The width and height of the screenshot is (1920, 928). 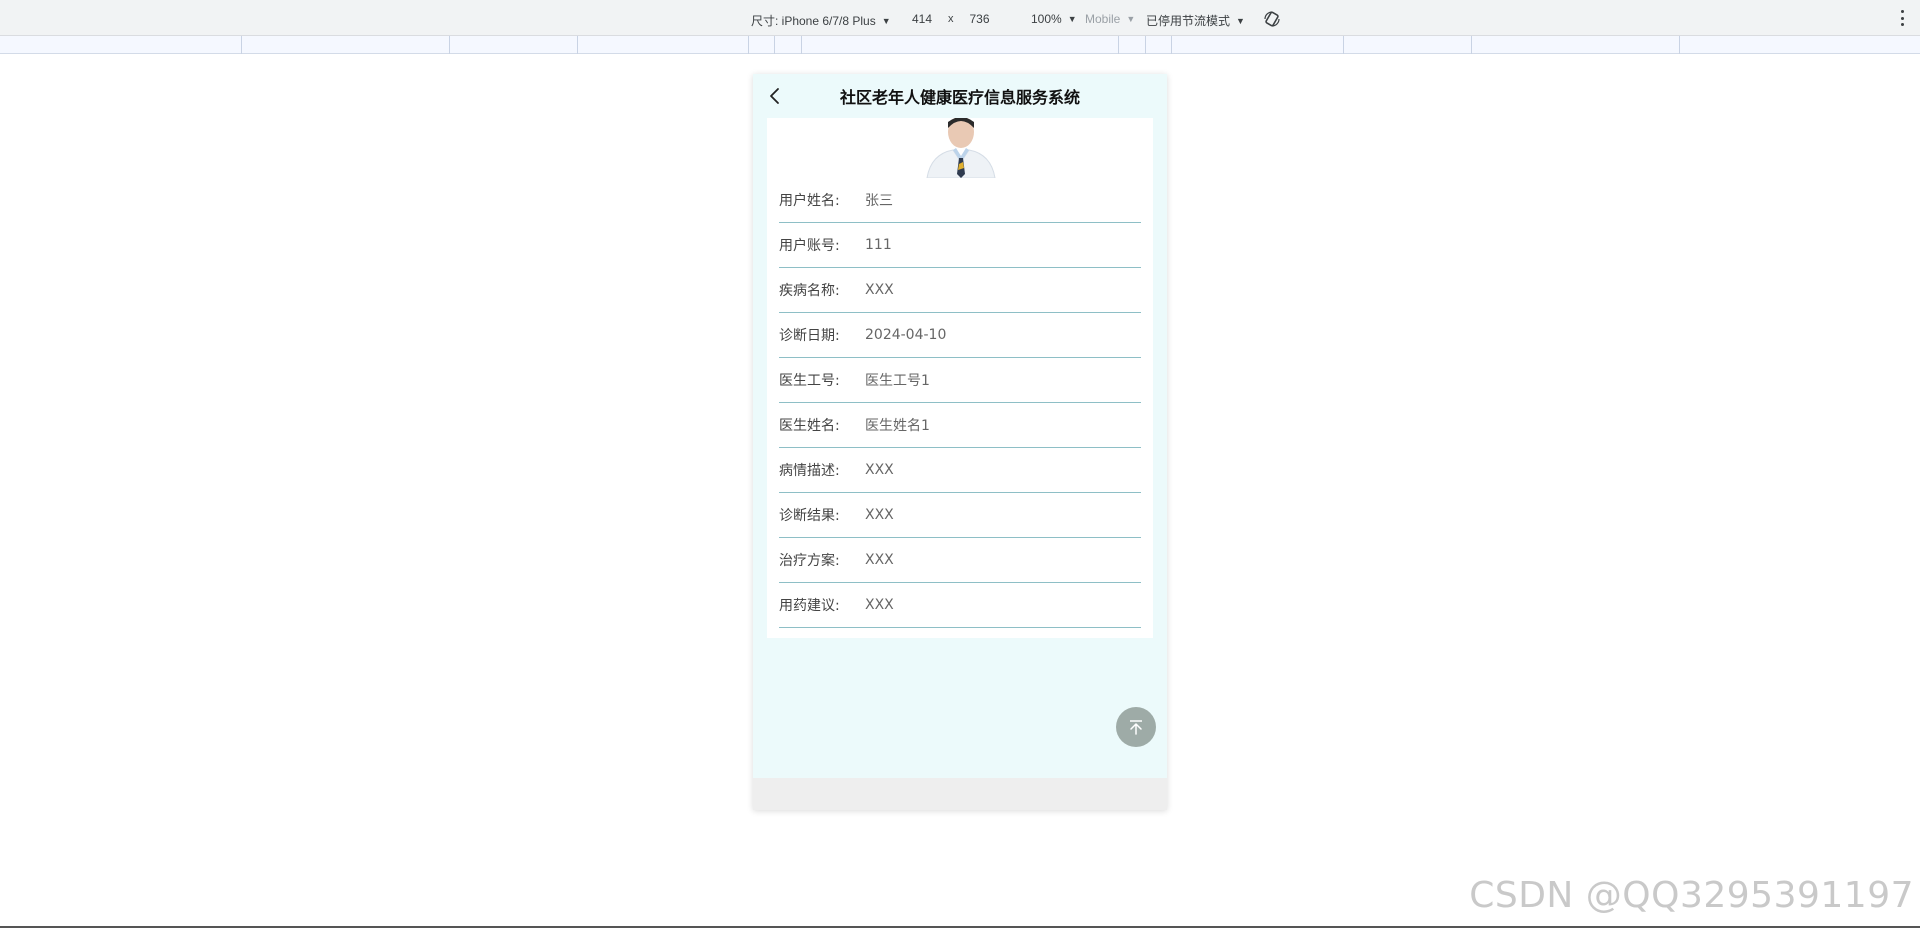 I want to click on media-query-ruler, so click(x=960, y=45).